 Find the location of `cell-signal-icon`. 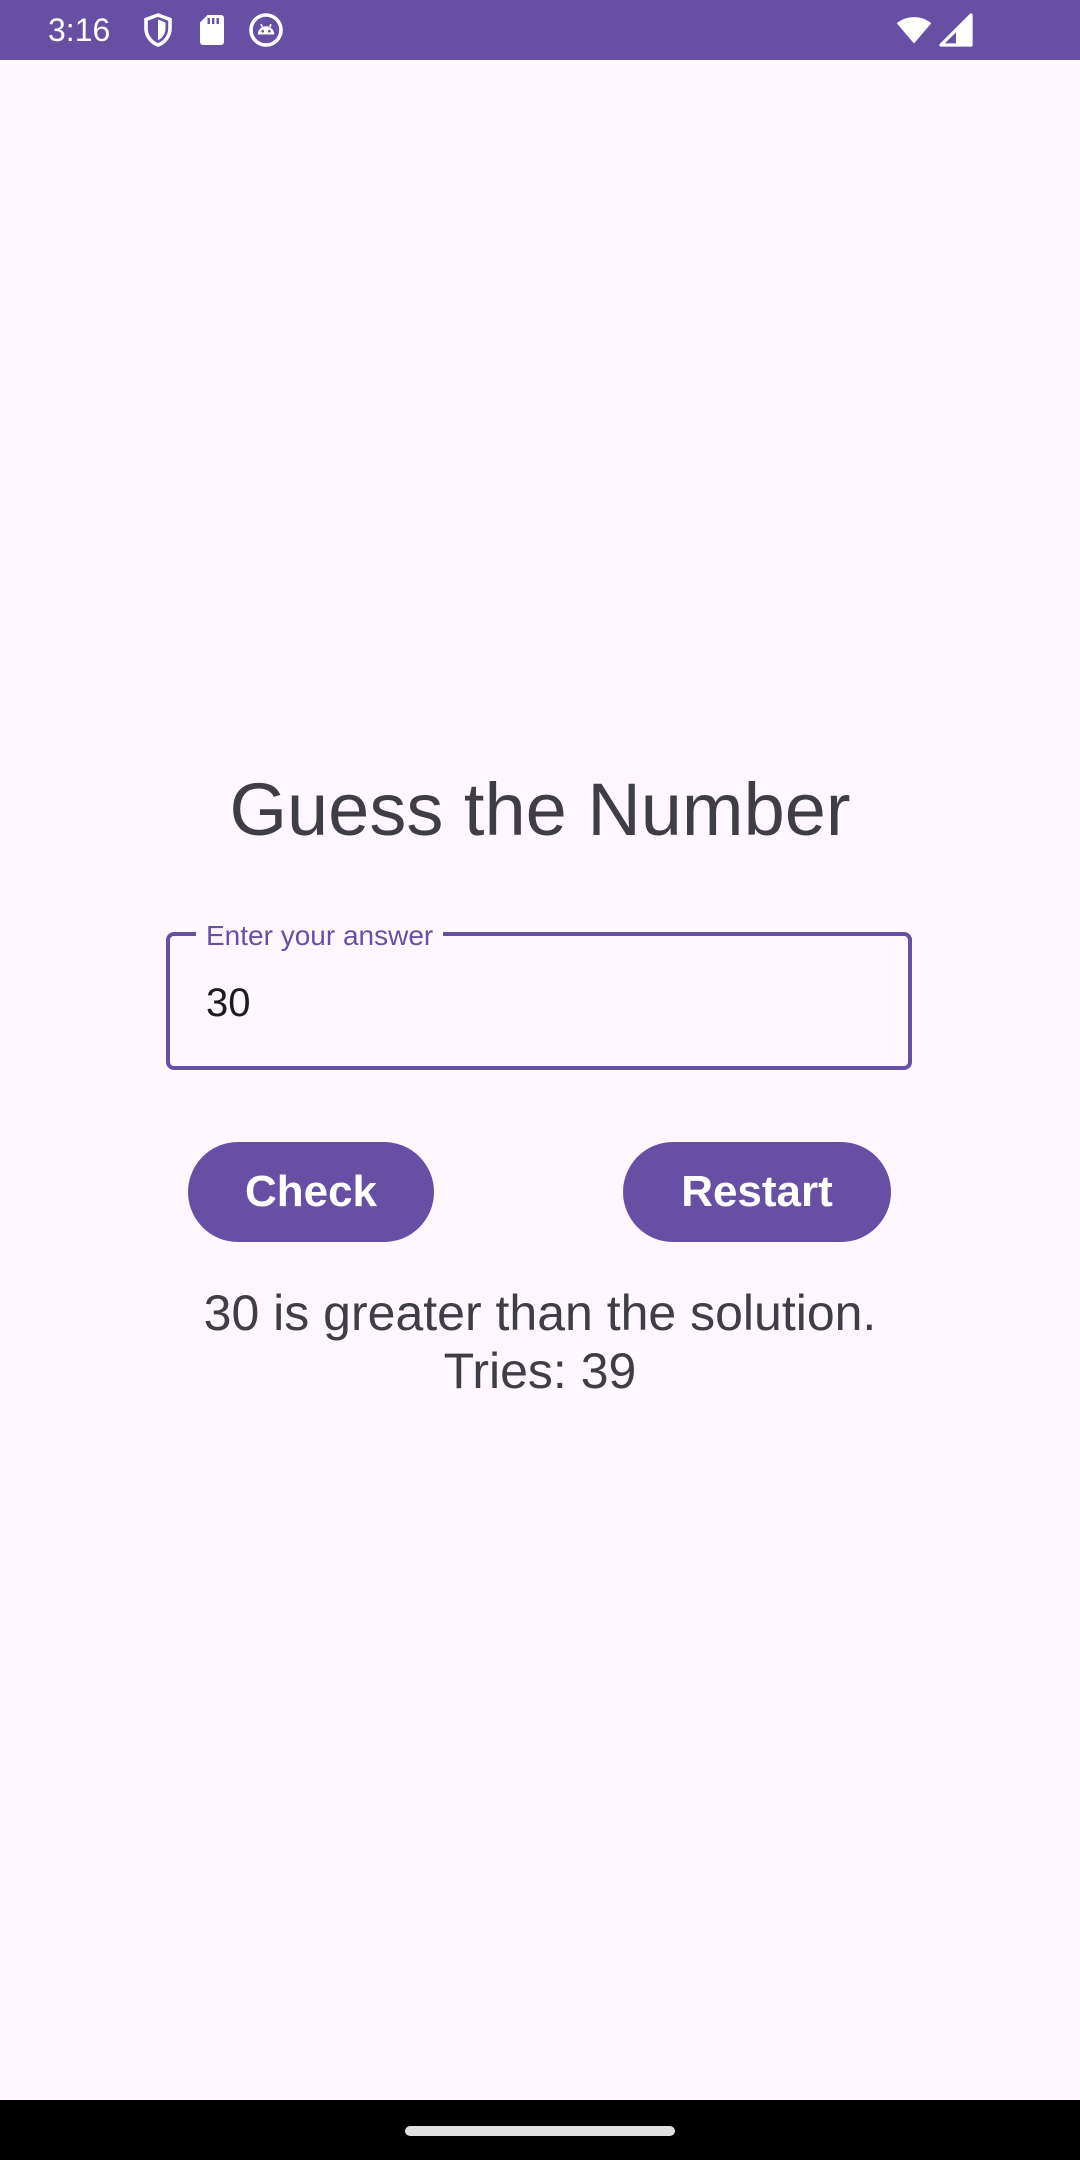

cell-signal-icon is located at coordinates (956, 30).